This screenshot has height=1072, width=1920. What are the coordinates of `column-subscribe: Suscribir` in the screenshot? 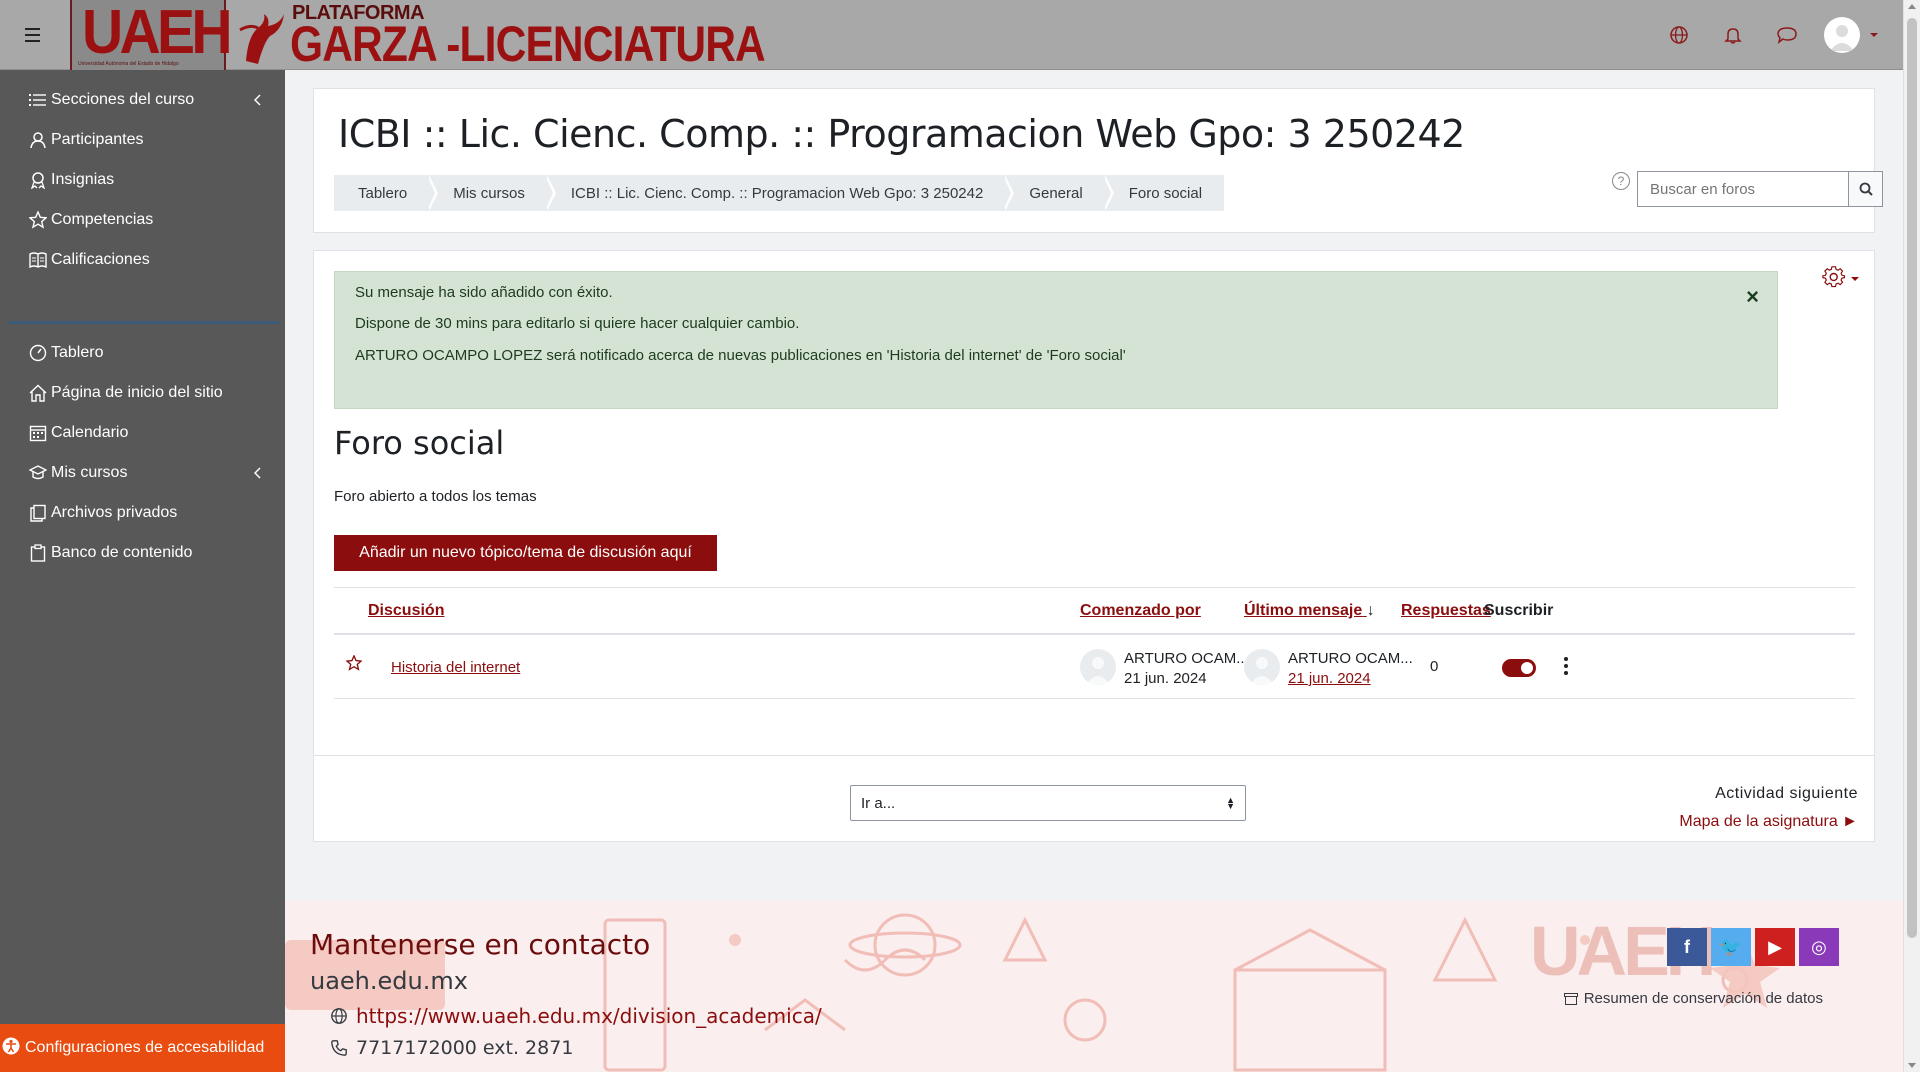 It's located at (1519, 610).